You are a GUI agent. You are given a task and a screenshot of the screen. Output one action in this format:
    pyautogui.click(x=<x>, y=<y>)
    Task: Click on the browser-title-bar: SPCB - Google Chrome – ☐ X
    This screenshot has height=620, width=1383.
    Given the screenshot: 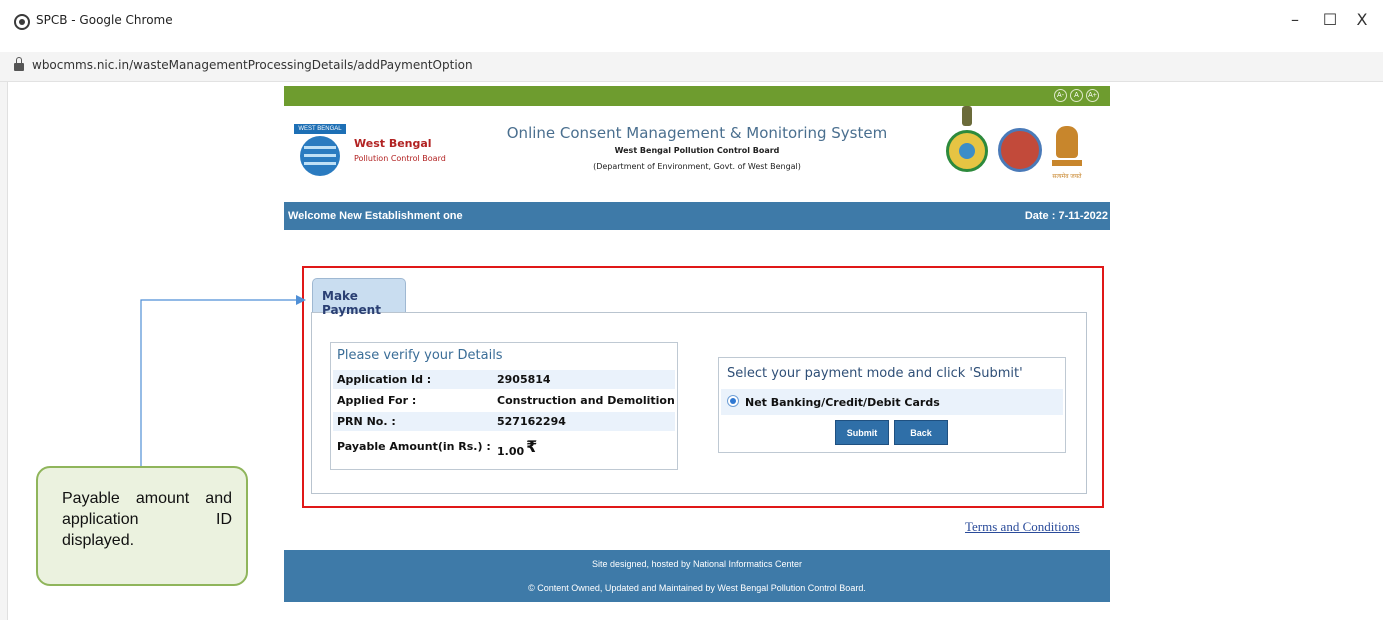 What is the action you would take?
    pyautogui.click(x=691, y=24)
    